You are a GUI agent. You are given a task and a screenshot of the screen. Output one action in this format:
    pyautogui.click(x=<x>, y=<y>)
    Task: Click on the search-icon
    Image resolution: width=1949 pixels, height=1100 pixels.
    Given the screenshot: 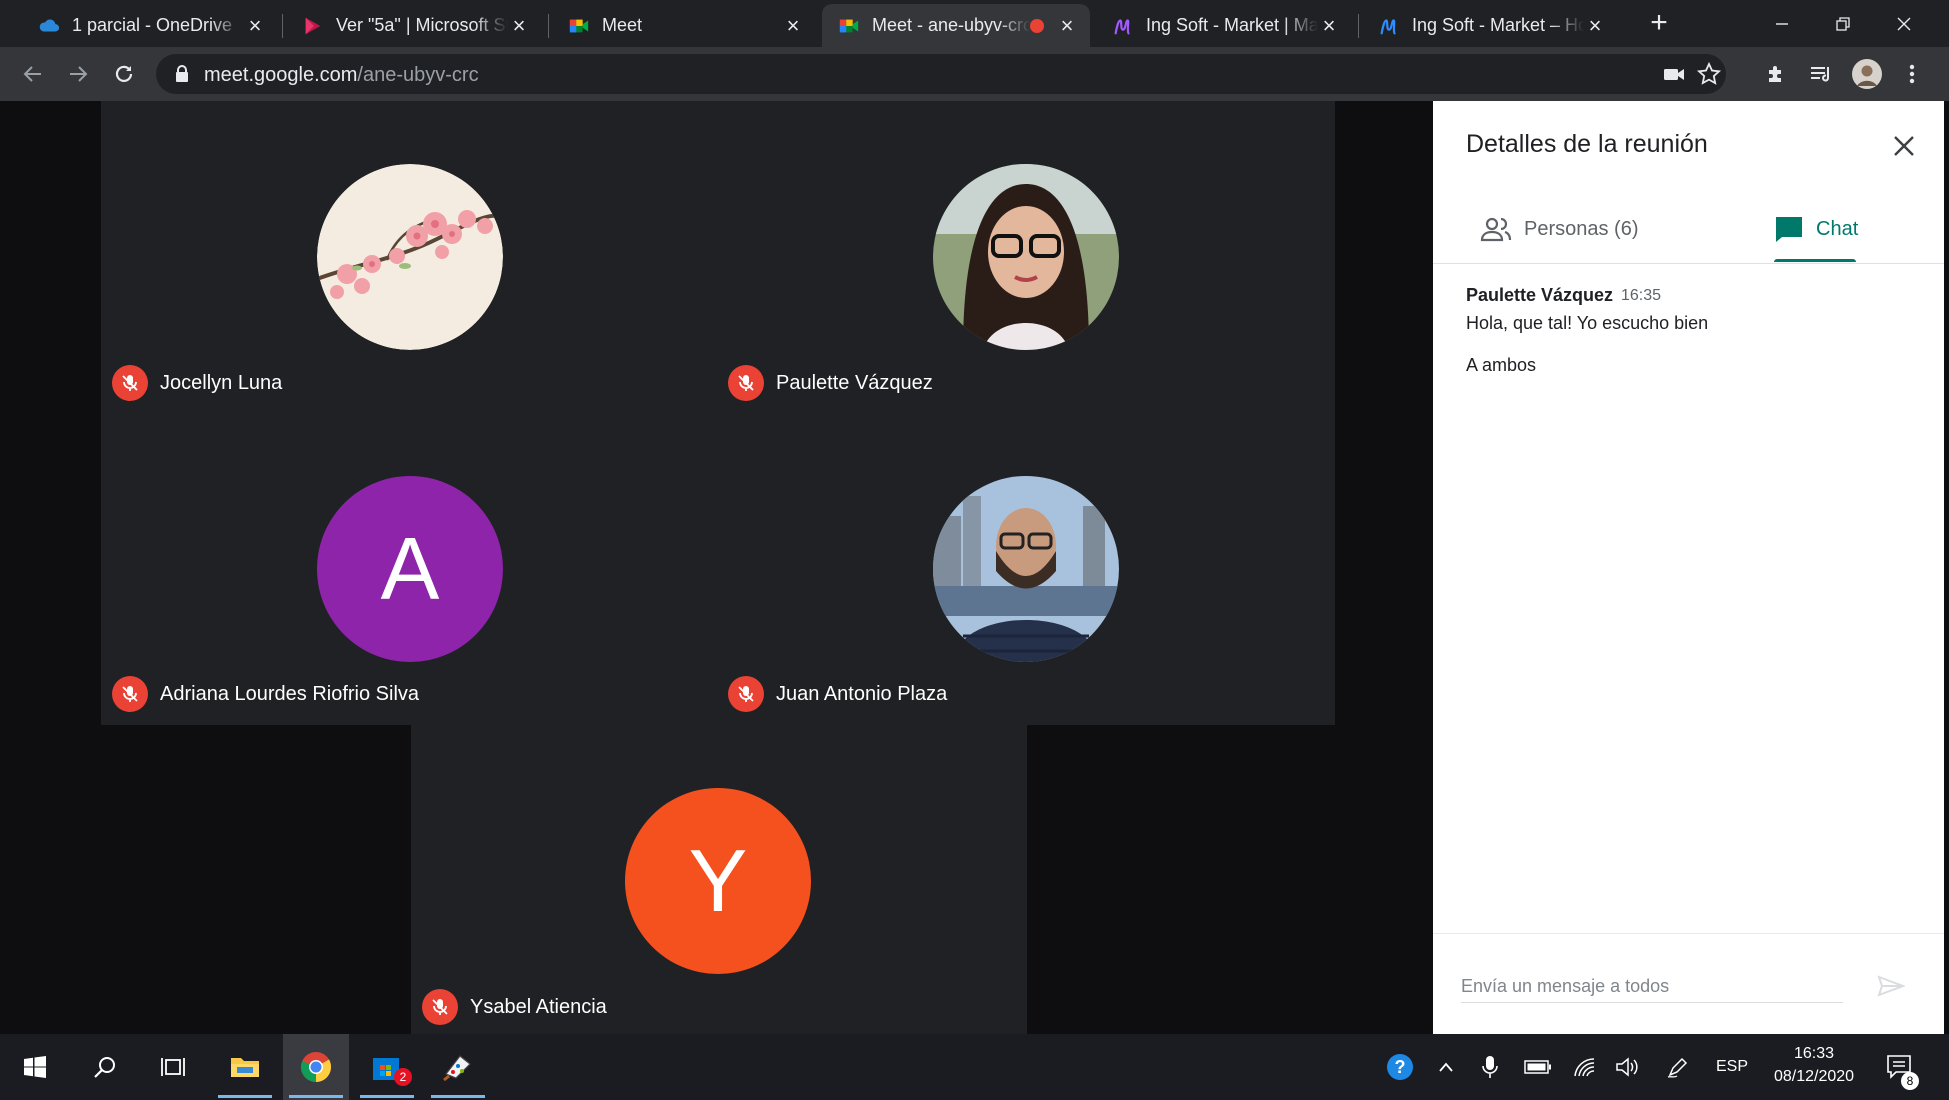 What is the action you would take?
    pyautogui.click(x=104, y=1067)
    